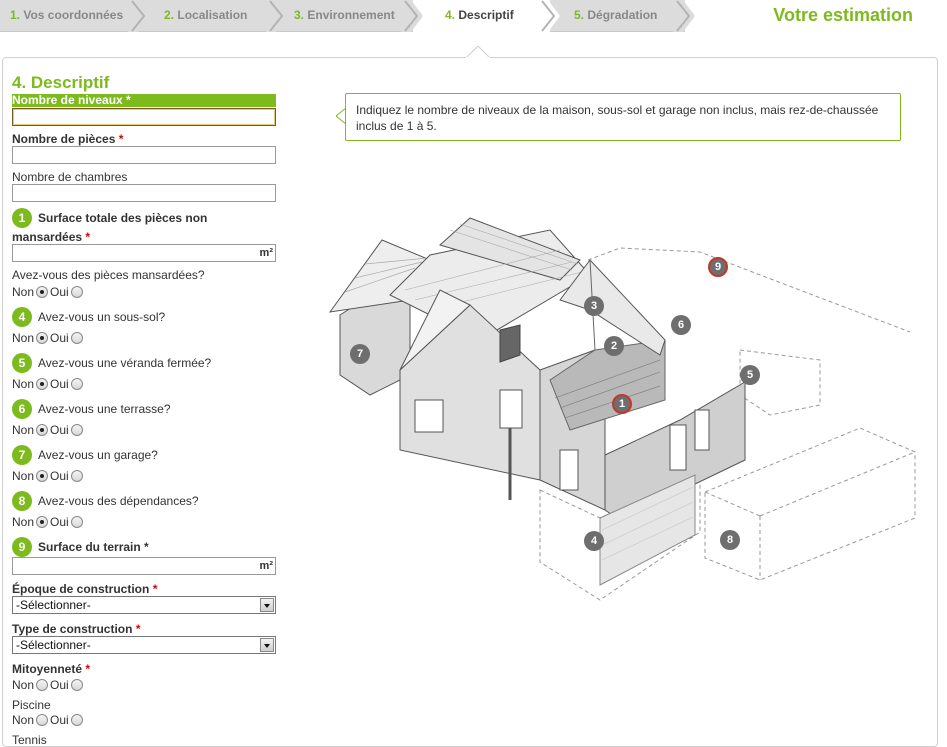 The width and height of the screenshot is (947, 747). I want to click on marker-4: 4, so click(594, 541).